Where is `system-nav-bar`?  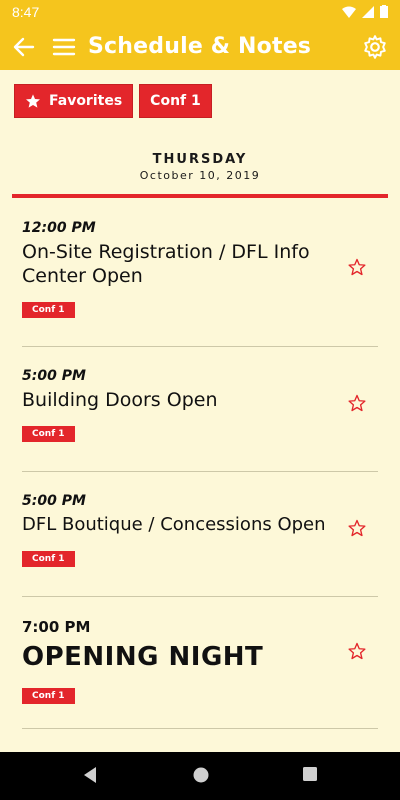 system-nav-bar is located at coordinates (200, 776).